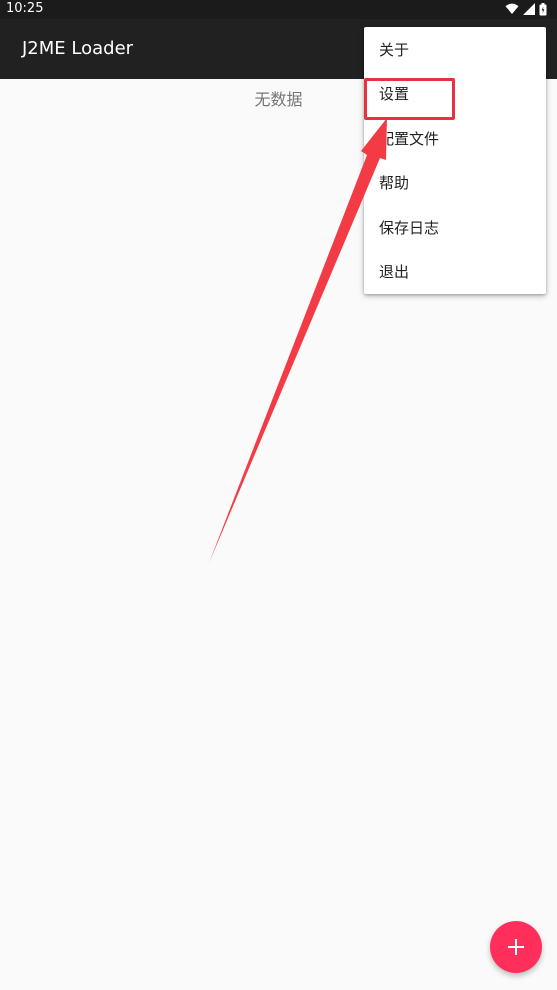  What do you see at coordinates (78, 48) in the screenshot?
I see `app-title: J2ME Loader` at bounding box center [78, 48].